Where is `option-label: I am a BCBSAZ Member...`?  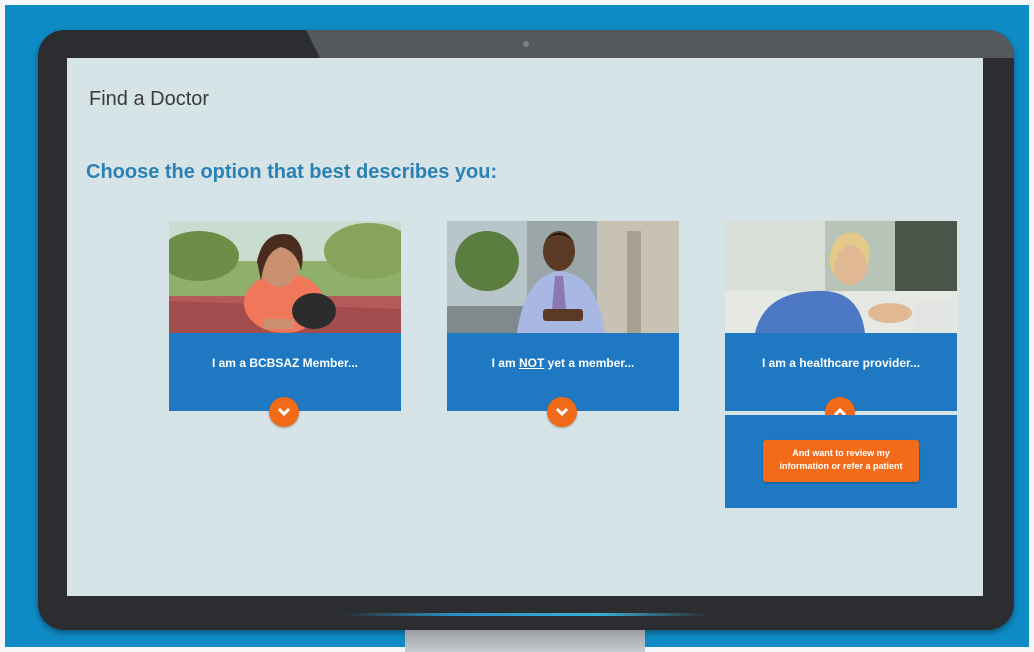
option-label: I am a BCBSAZ Member... is located at coordinates (285, 363).